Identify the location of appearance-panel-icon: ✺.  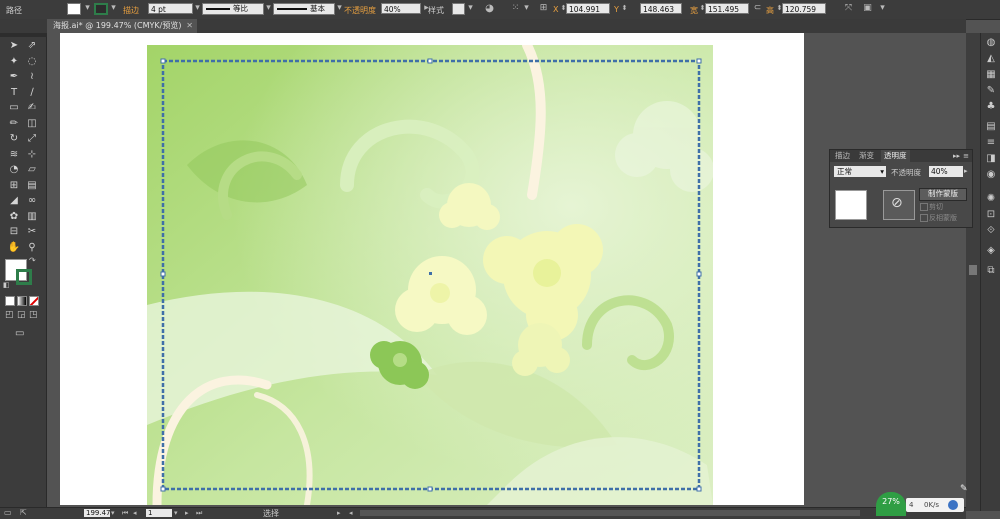
(991, 199).